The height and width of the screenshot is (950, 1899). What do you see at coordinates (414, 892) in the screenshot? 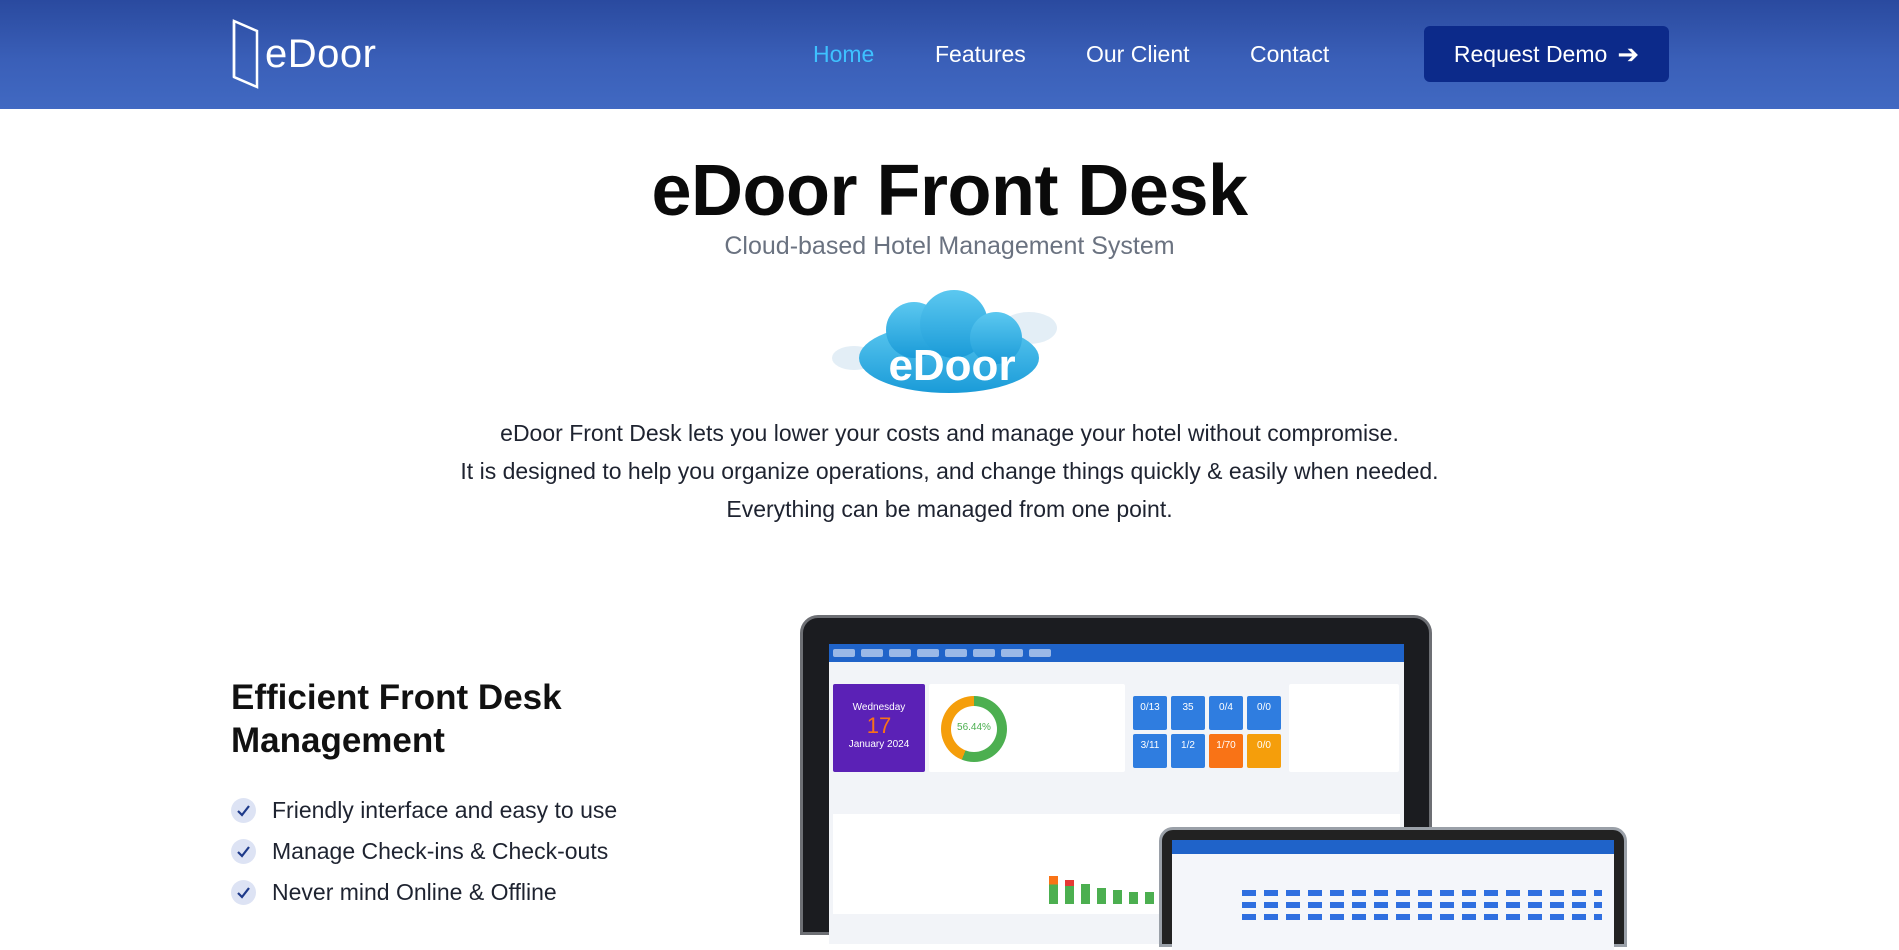
I see `feature-label: Never mind Online & Offline` at bounding box center [414, 892].